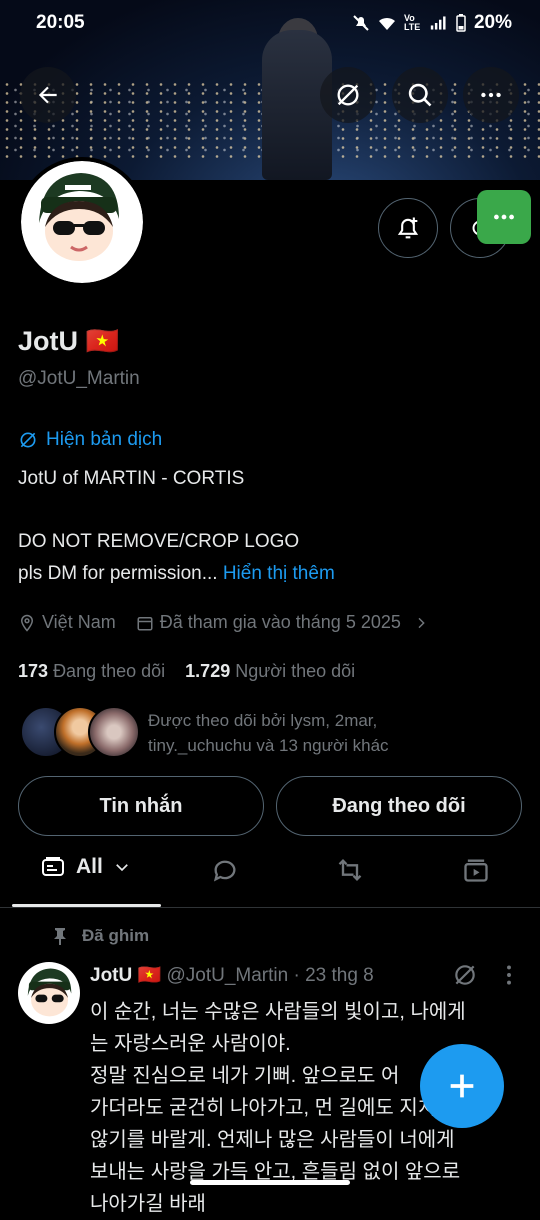 The height and width of the screenshot is (1220, 540). I want to click on reply-icon, so click(224, 871).